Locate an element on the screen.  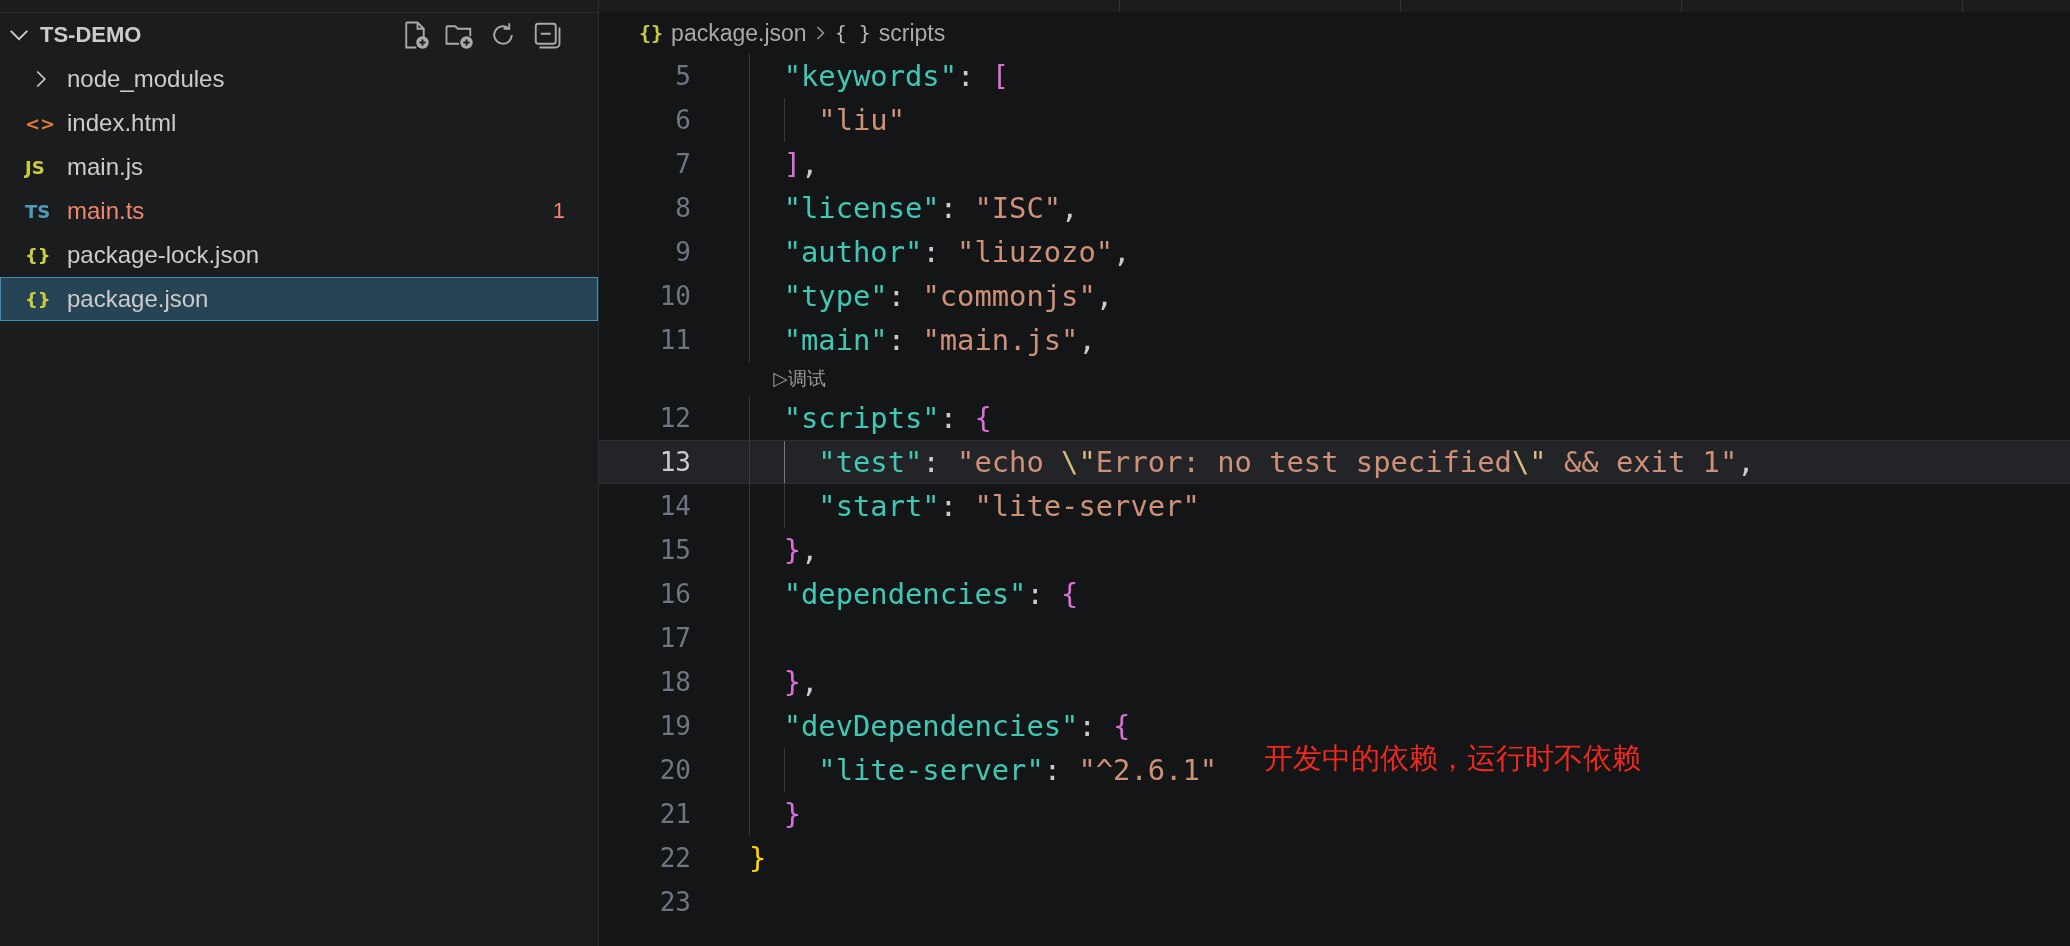
line-number: 13 is located at coordinates (674, 462).